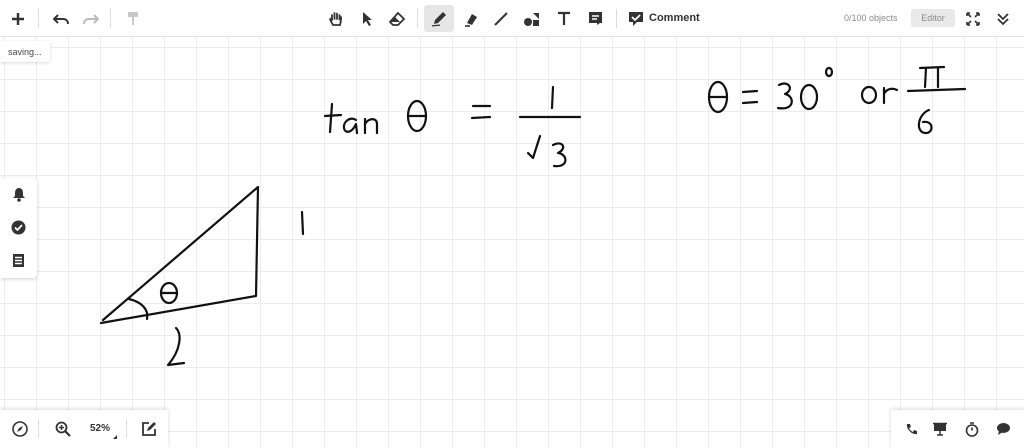 The height and width of the screenshot is (448, 1024). Describe the element at coordinates (84, 429) in the screenshot. I see `zoom-controls: 52%` at that location.